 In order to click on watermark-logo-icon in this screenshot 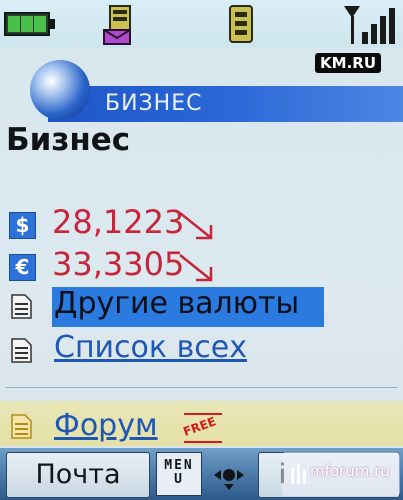, I will do `click(298, 474)`.